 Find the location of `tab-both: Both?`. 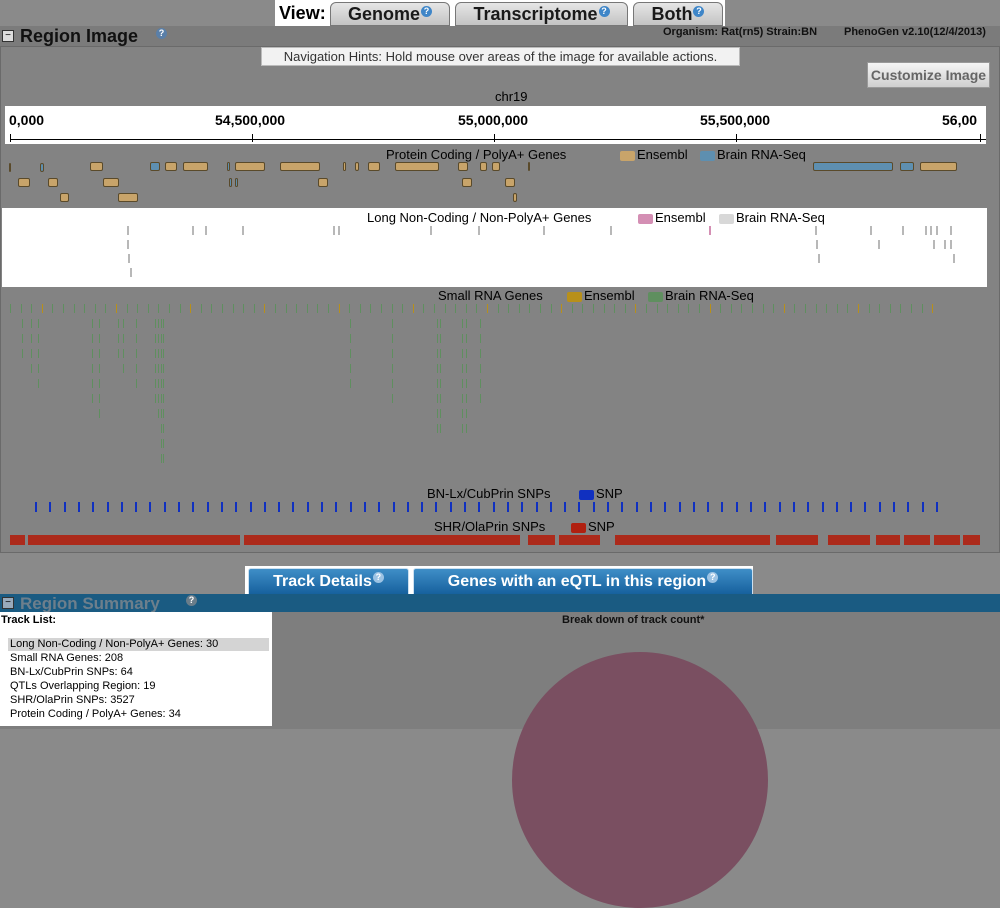

tab-both: Both? is located at coordinates (678, 14).